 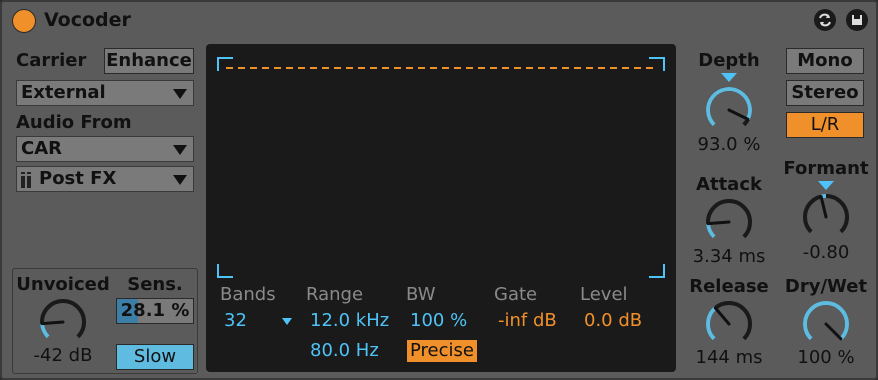 I want to click on attack-knob, so click(x=729, y=222).